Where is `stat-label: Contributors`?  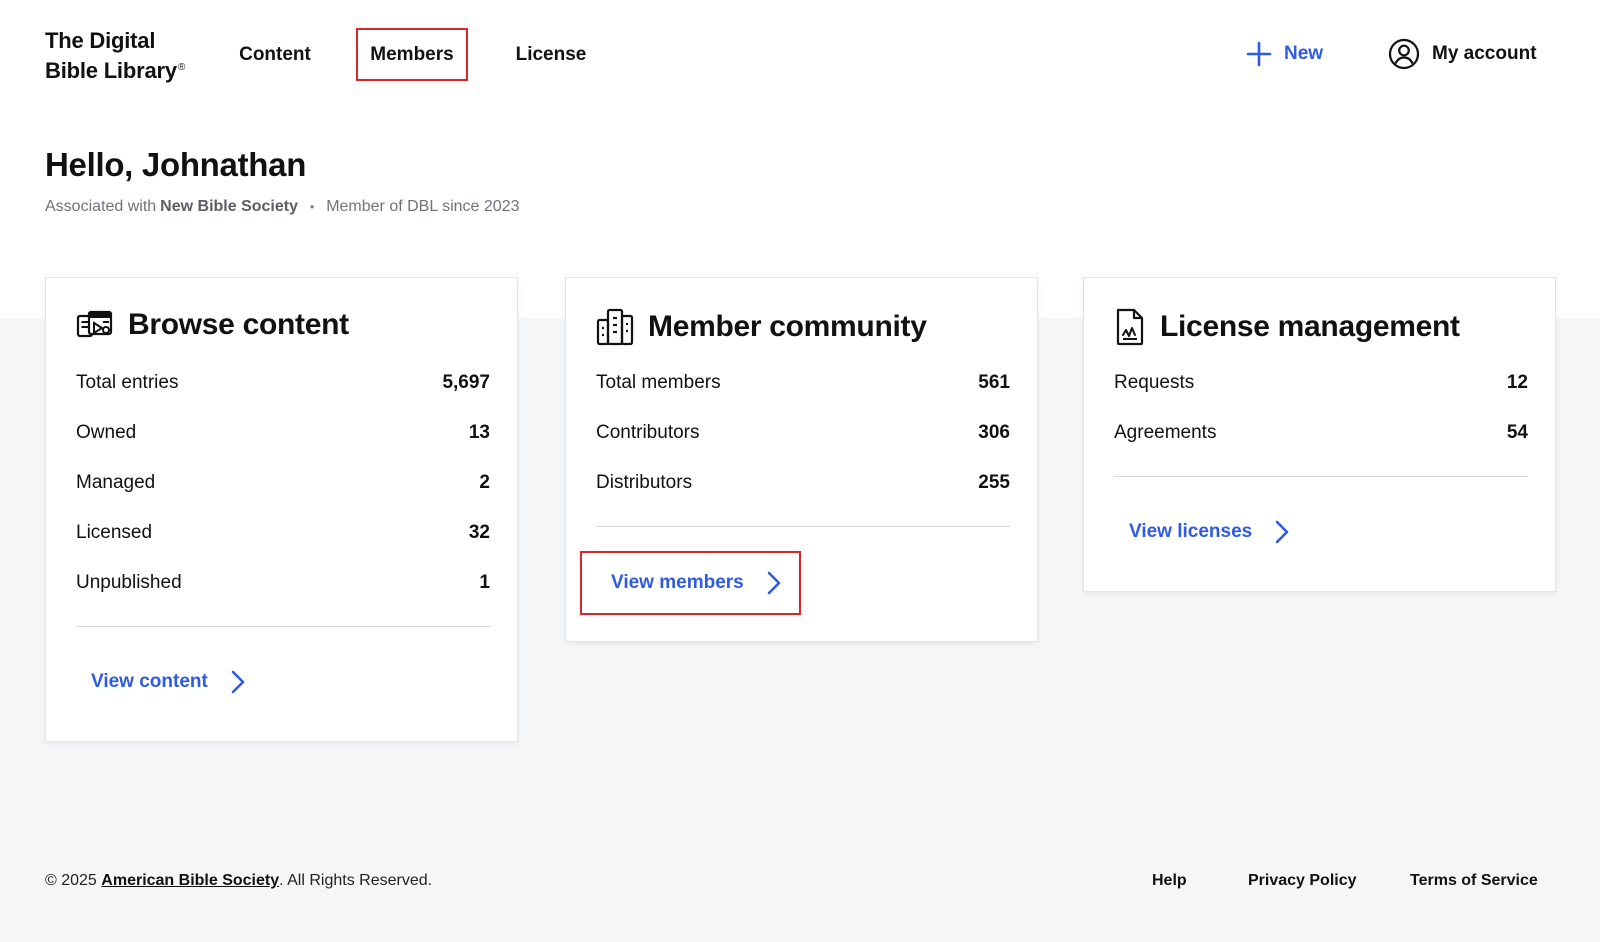
stat-label: Contributors is located at coordinates (648, 432).